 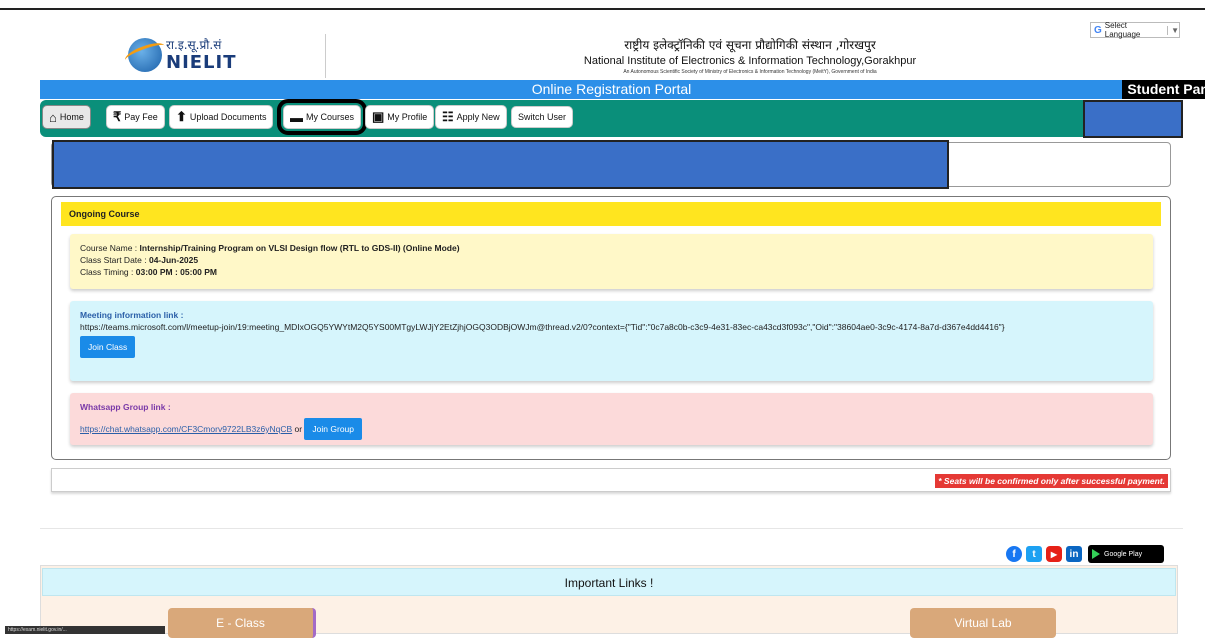 I want to click on nav-apply-new-label: Apply New, so click(x=478, y=117).